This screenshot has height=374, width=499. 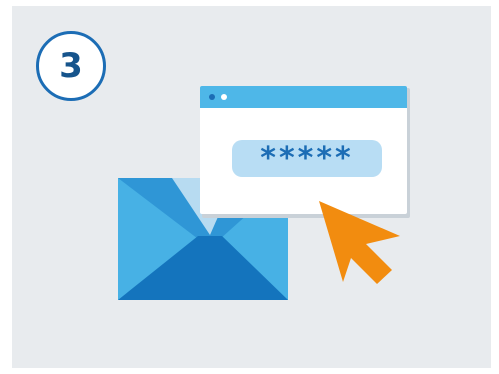 I want to click on password-mask: *****, so click(x=307, y=158).